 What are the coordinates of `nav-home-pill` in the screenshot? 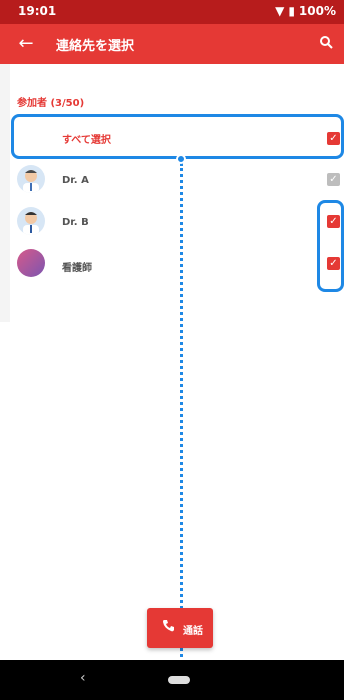 It's located at (179, 680).